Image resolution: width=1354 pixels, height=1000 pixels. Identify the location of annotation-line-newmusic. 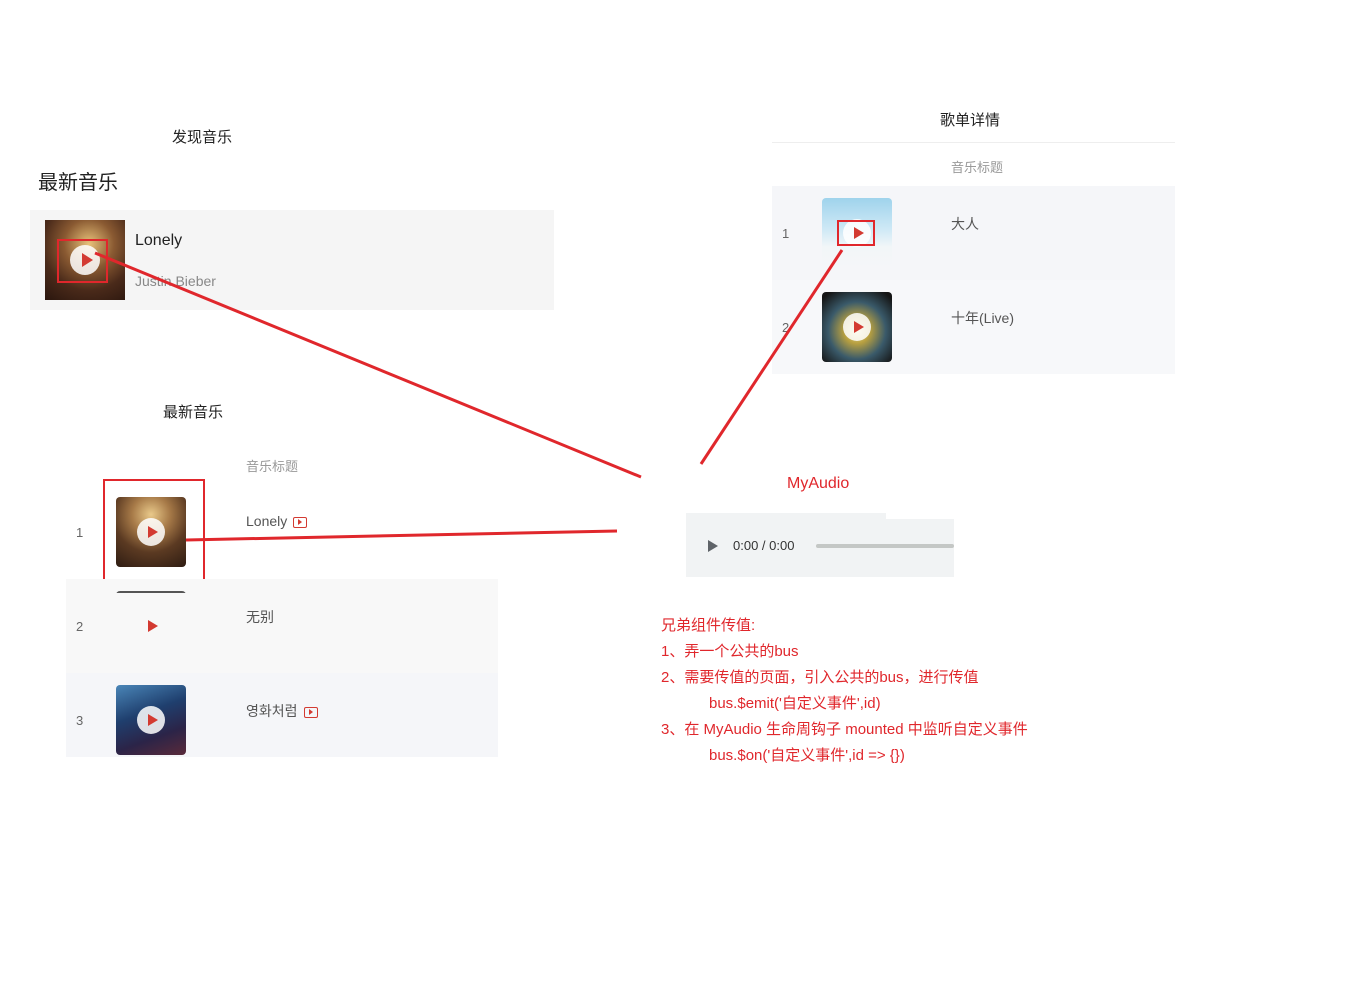
(401, 535).